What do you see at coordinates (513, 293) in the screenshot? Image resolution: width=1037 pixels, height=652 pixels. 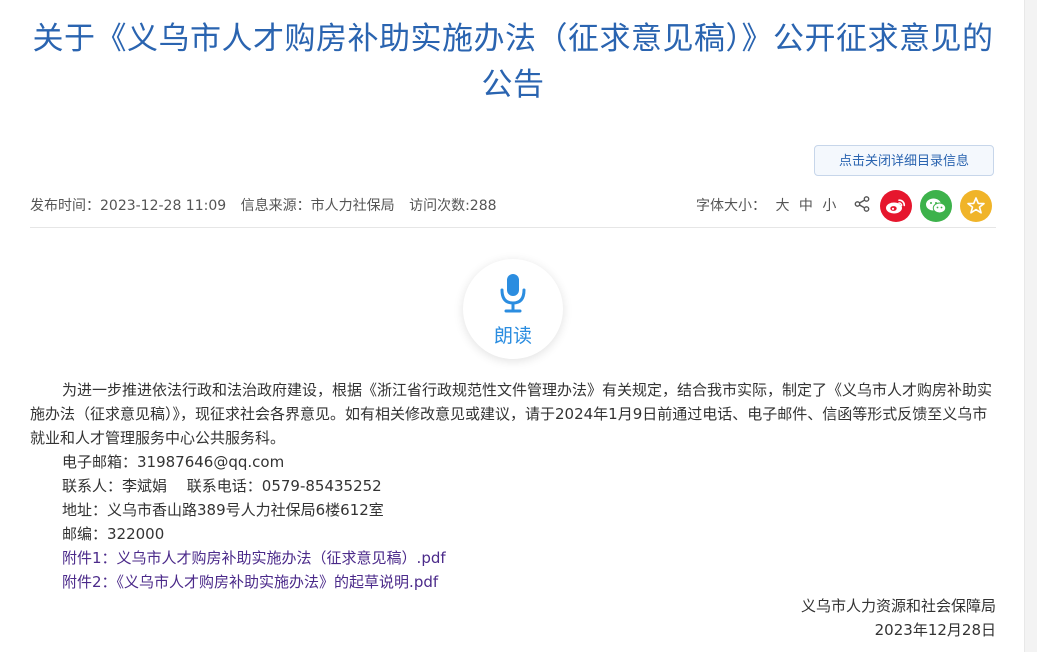 I see `microphone-icon` at bounding box center [513, 293].